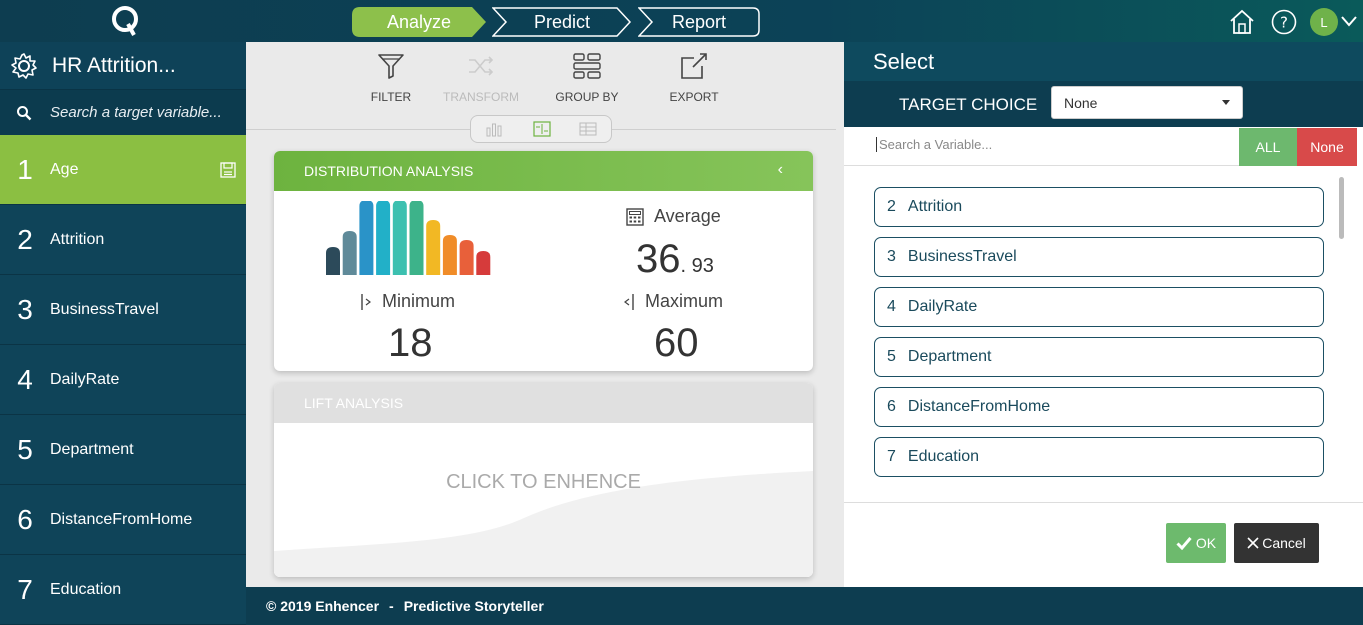 The width and height of the screenshot is (1363, 625). Describe the element at coordinates (1324, 22) in the screenshot. I see `user-avatar: L` at that location.